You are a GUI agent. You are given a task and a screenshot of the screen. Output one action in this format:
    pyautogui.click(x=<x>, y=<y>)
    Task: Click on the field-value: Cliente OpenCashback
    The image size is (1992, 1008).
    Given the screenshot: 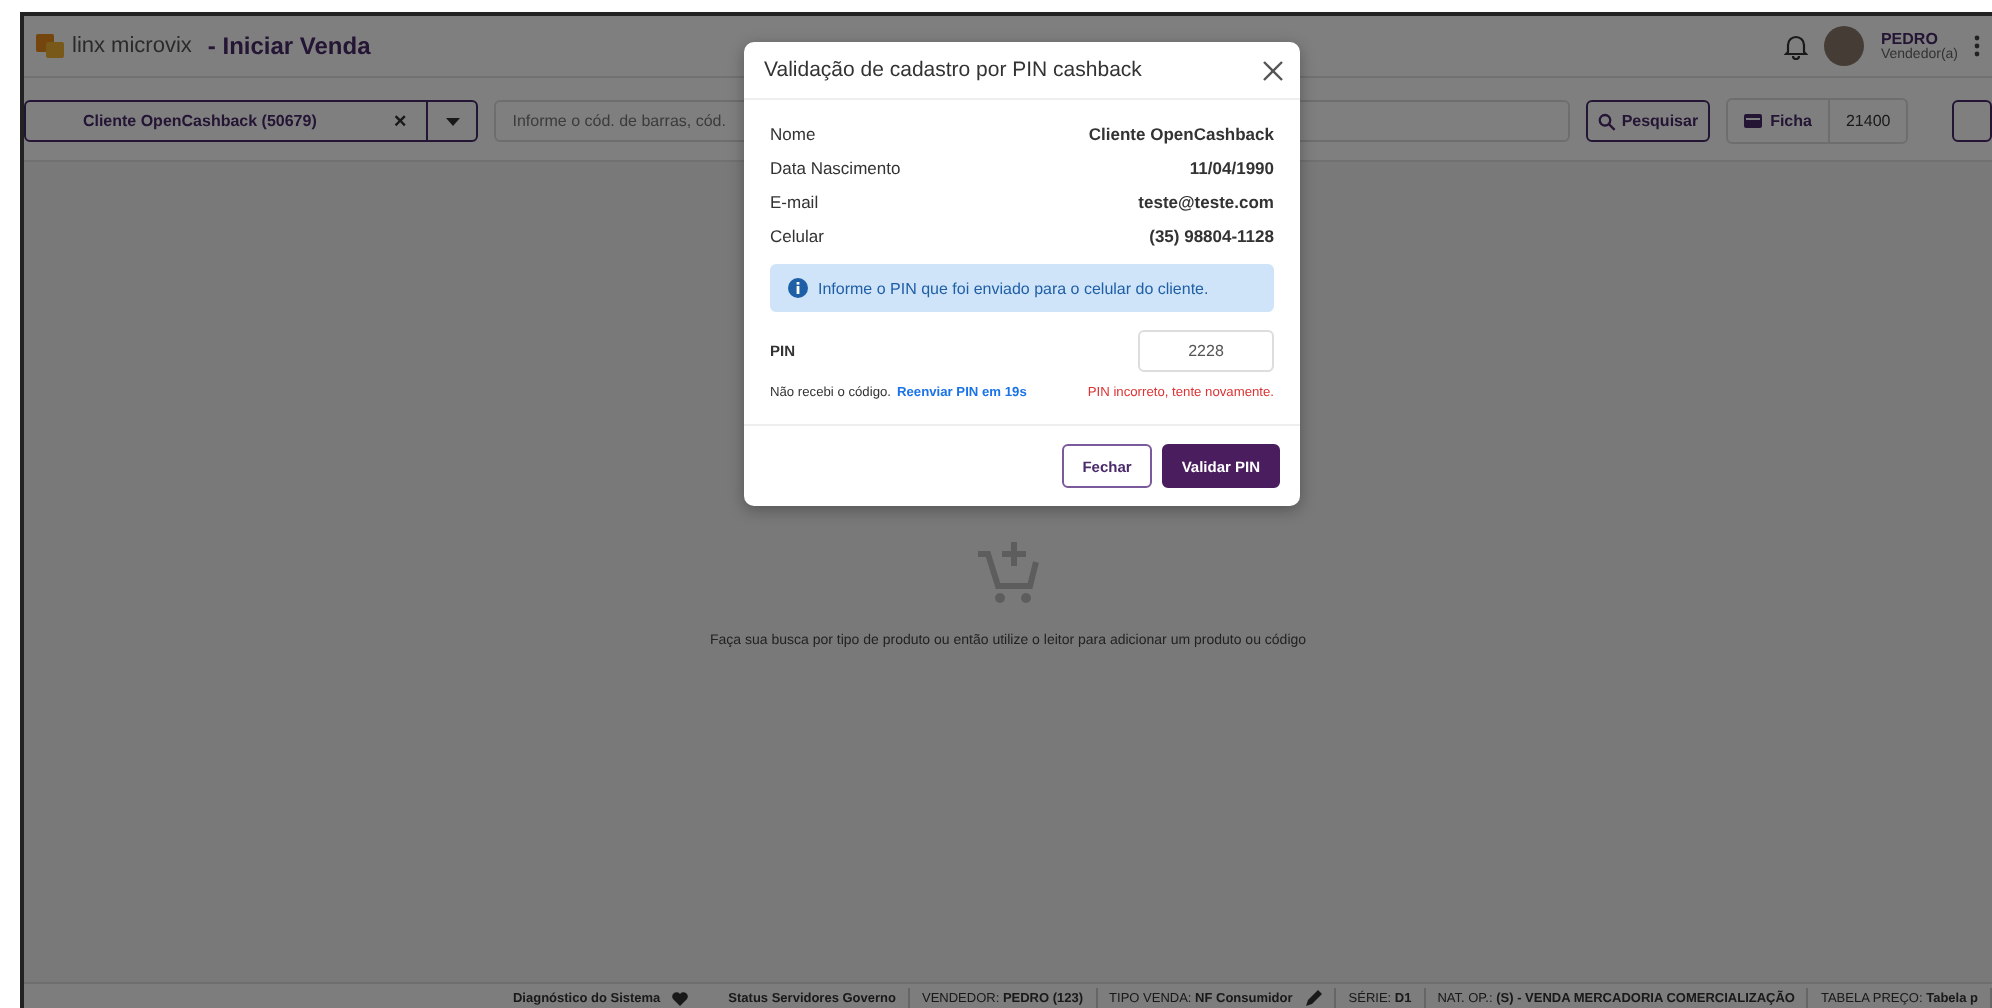 What is the action you would take?
    pyautogui.click(x=1181, y=133)
    